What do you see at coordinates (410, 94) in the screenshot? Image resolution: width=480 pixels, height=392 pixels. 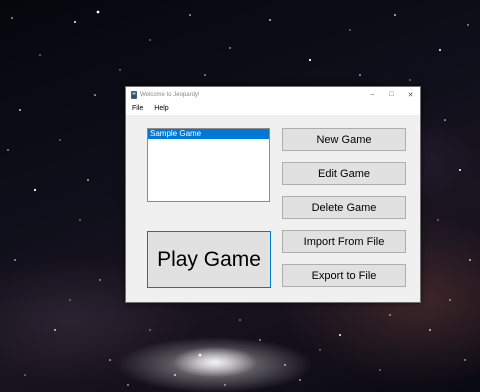 I see `close-button: ✕` at bounding box center [410, 94].